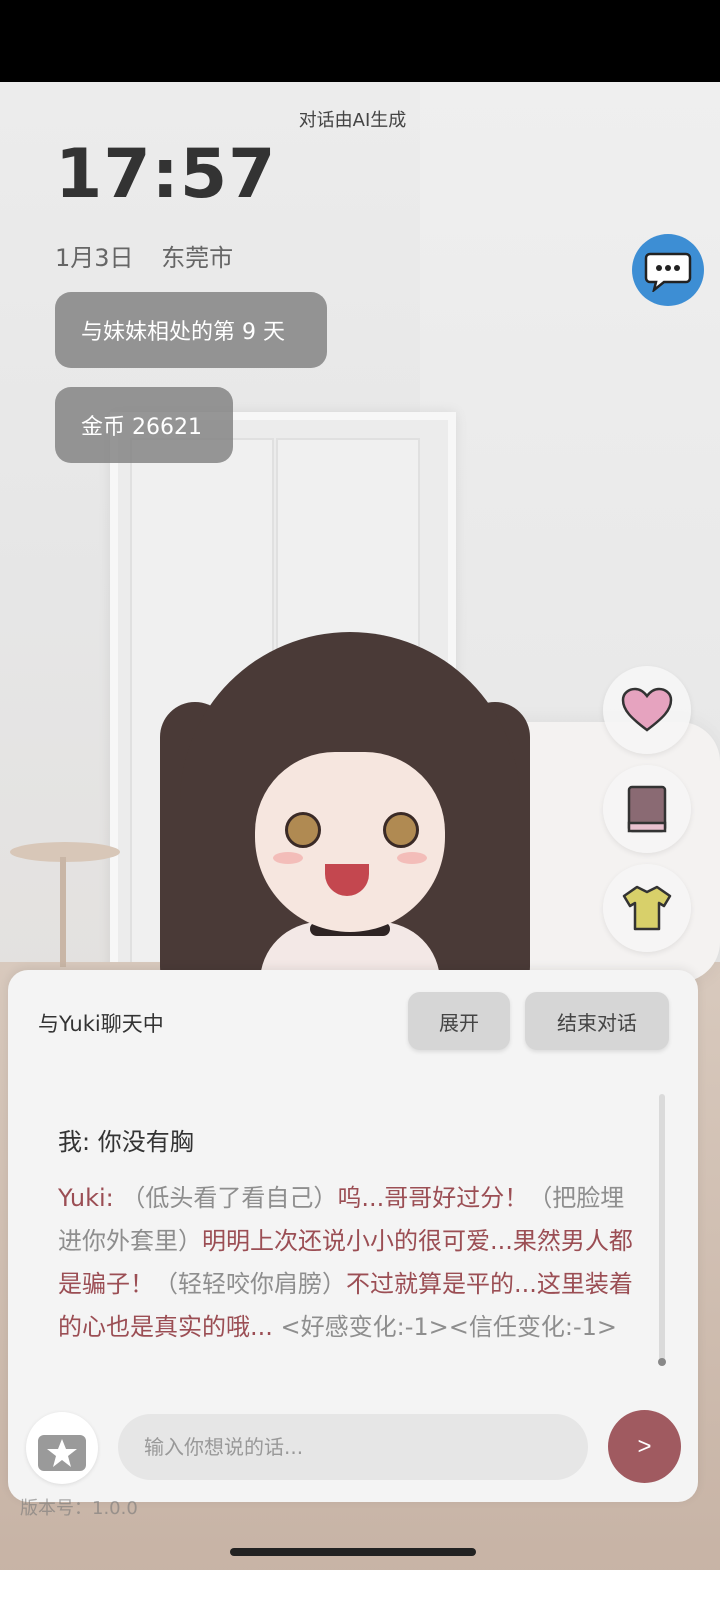 The image size is (720, 1600). What do you see at coordinates (86, 1198) in the screenshot?
I see `ai-name: Yuki:` at bounding box center [86, 1198].